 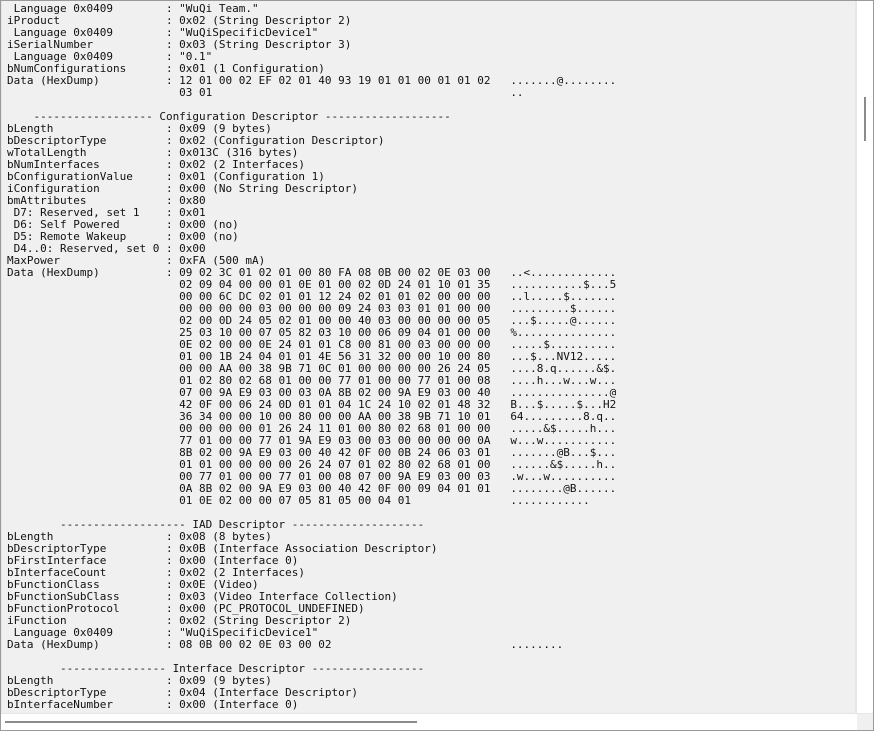 What do you see at coordinates (211, 722) in the screenshot?
I see `horizontal-scrollbar-thumb` at bounding box center [211, 722].